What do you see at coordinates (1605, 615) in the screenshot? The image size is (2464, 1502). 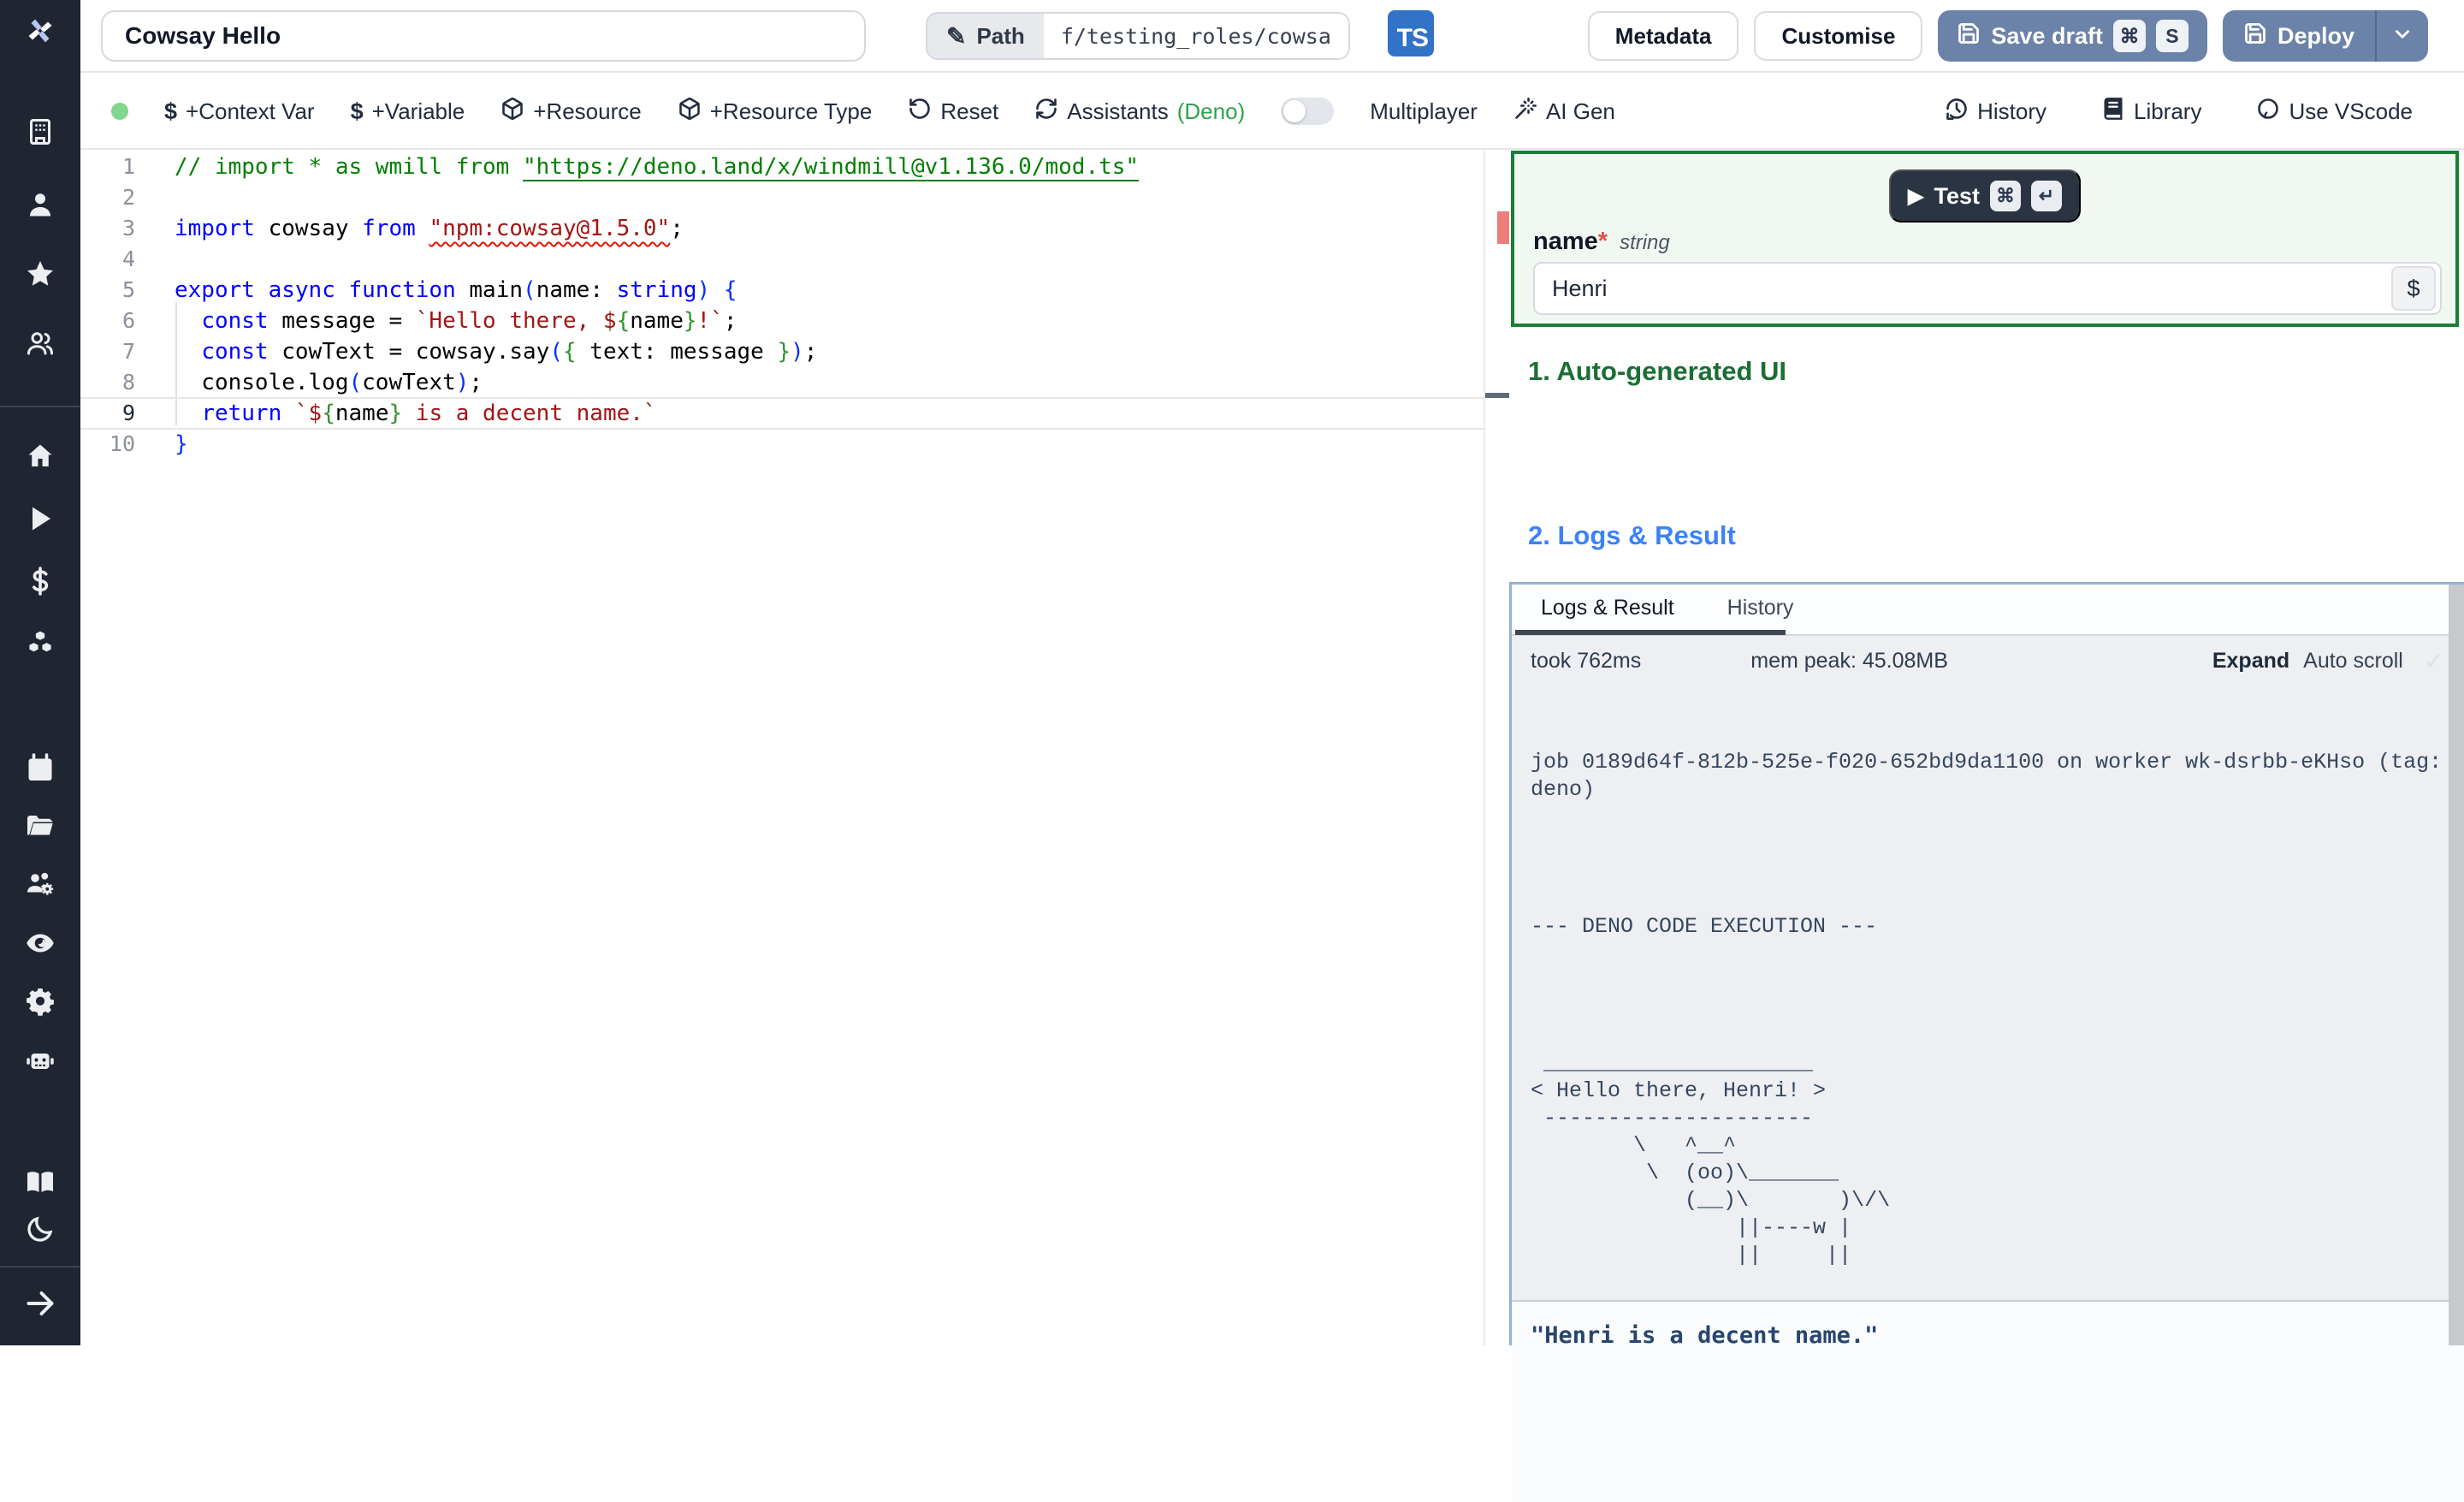 I see `tab-logs-result: Logs & Result` at bounding box center [1605, 615].